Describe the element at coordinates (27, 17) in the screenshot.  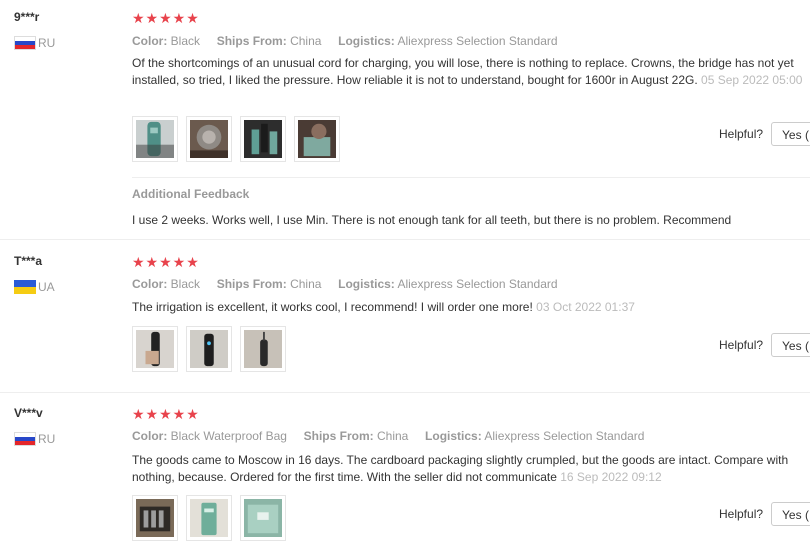
I see `reviewer-name: 9***r` at that location.